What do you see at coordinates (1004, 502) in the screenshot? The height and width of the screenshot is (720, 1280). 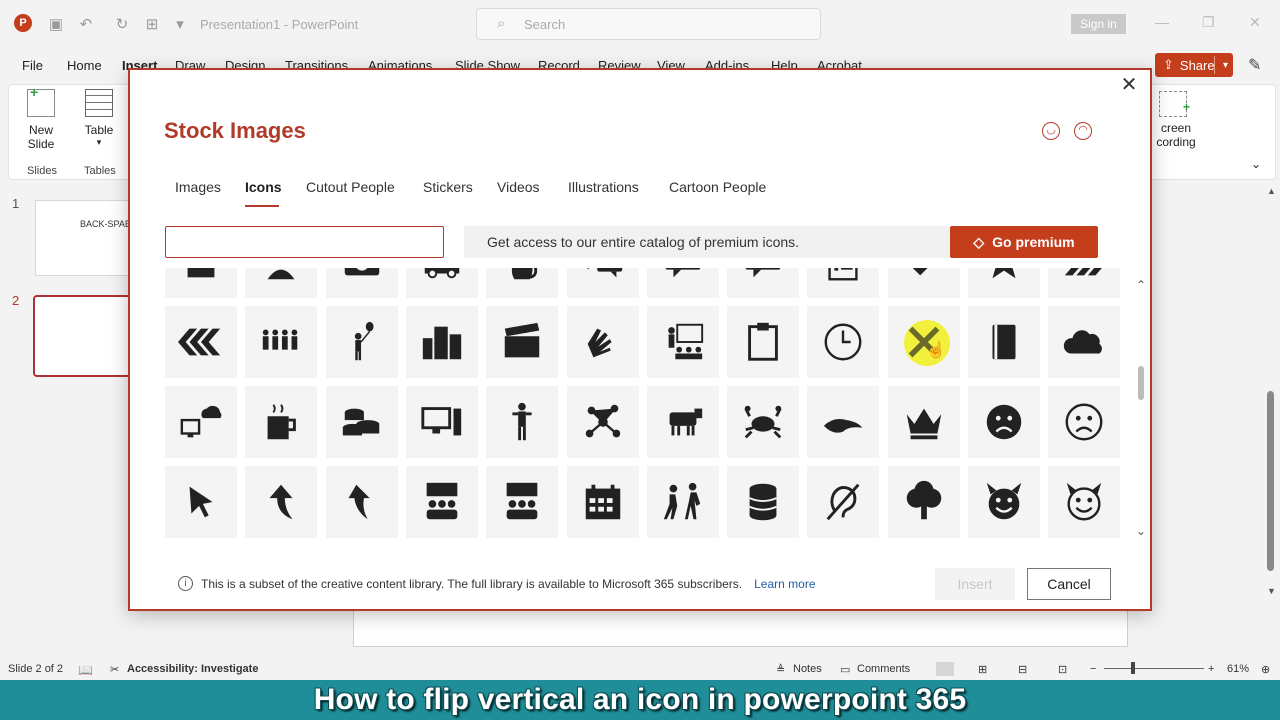 I see `icon-tile-devil-face-filled` at bounding box center [1004, 502].